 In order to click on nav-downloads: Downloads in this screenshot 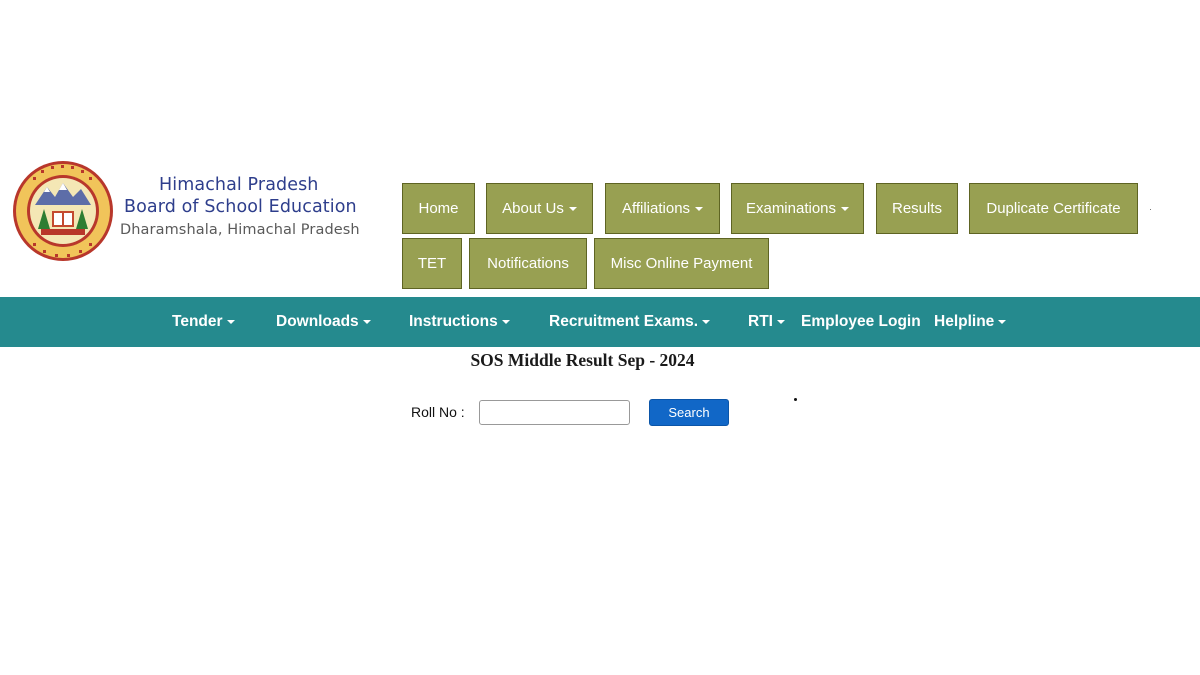, I will do `click(323, 322)`.